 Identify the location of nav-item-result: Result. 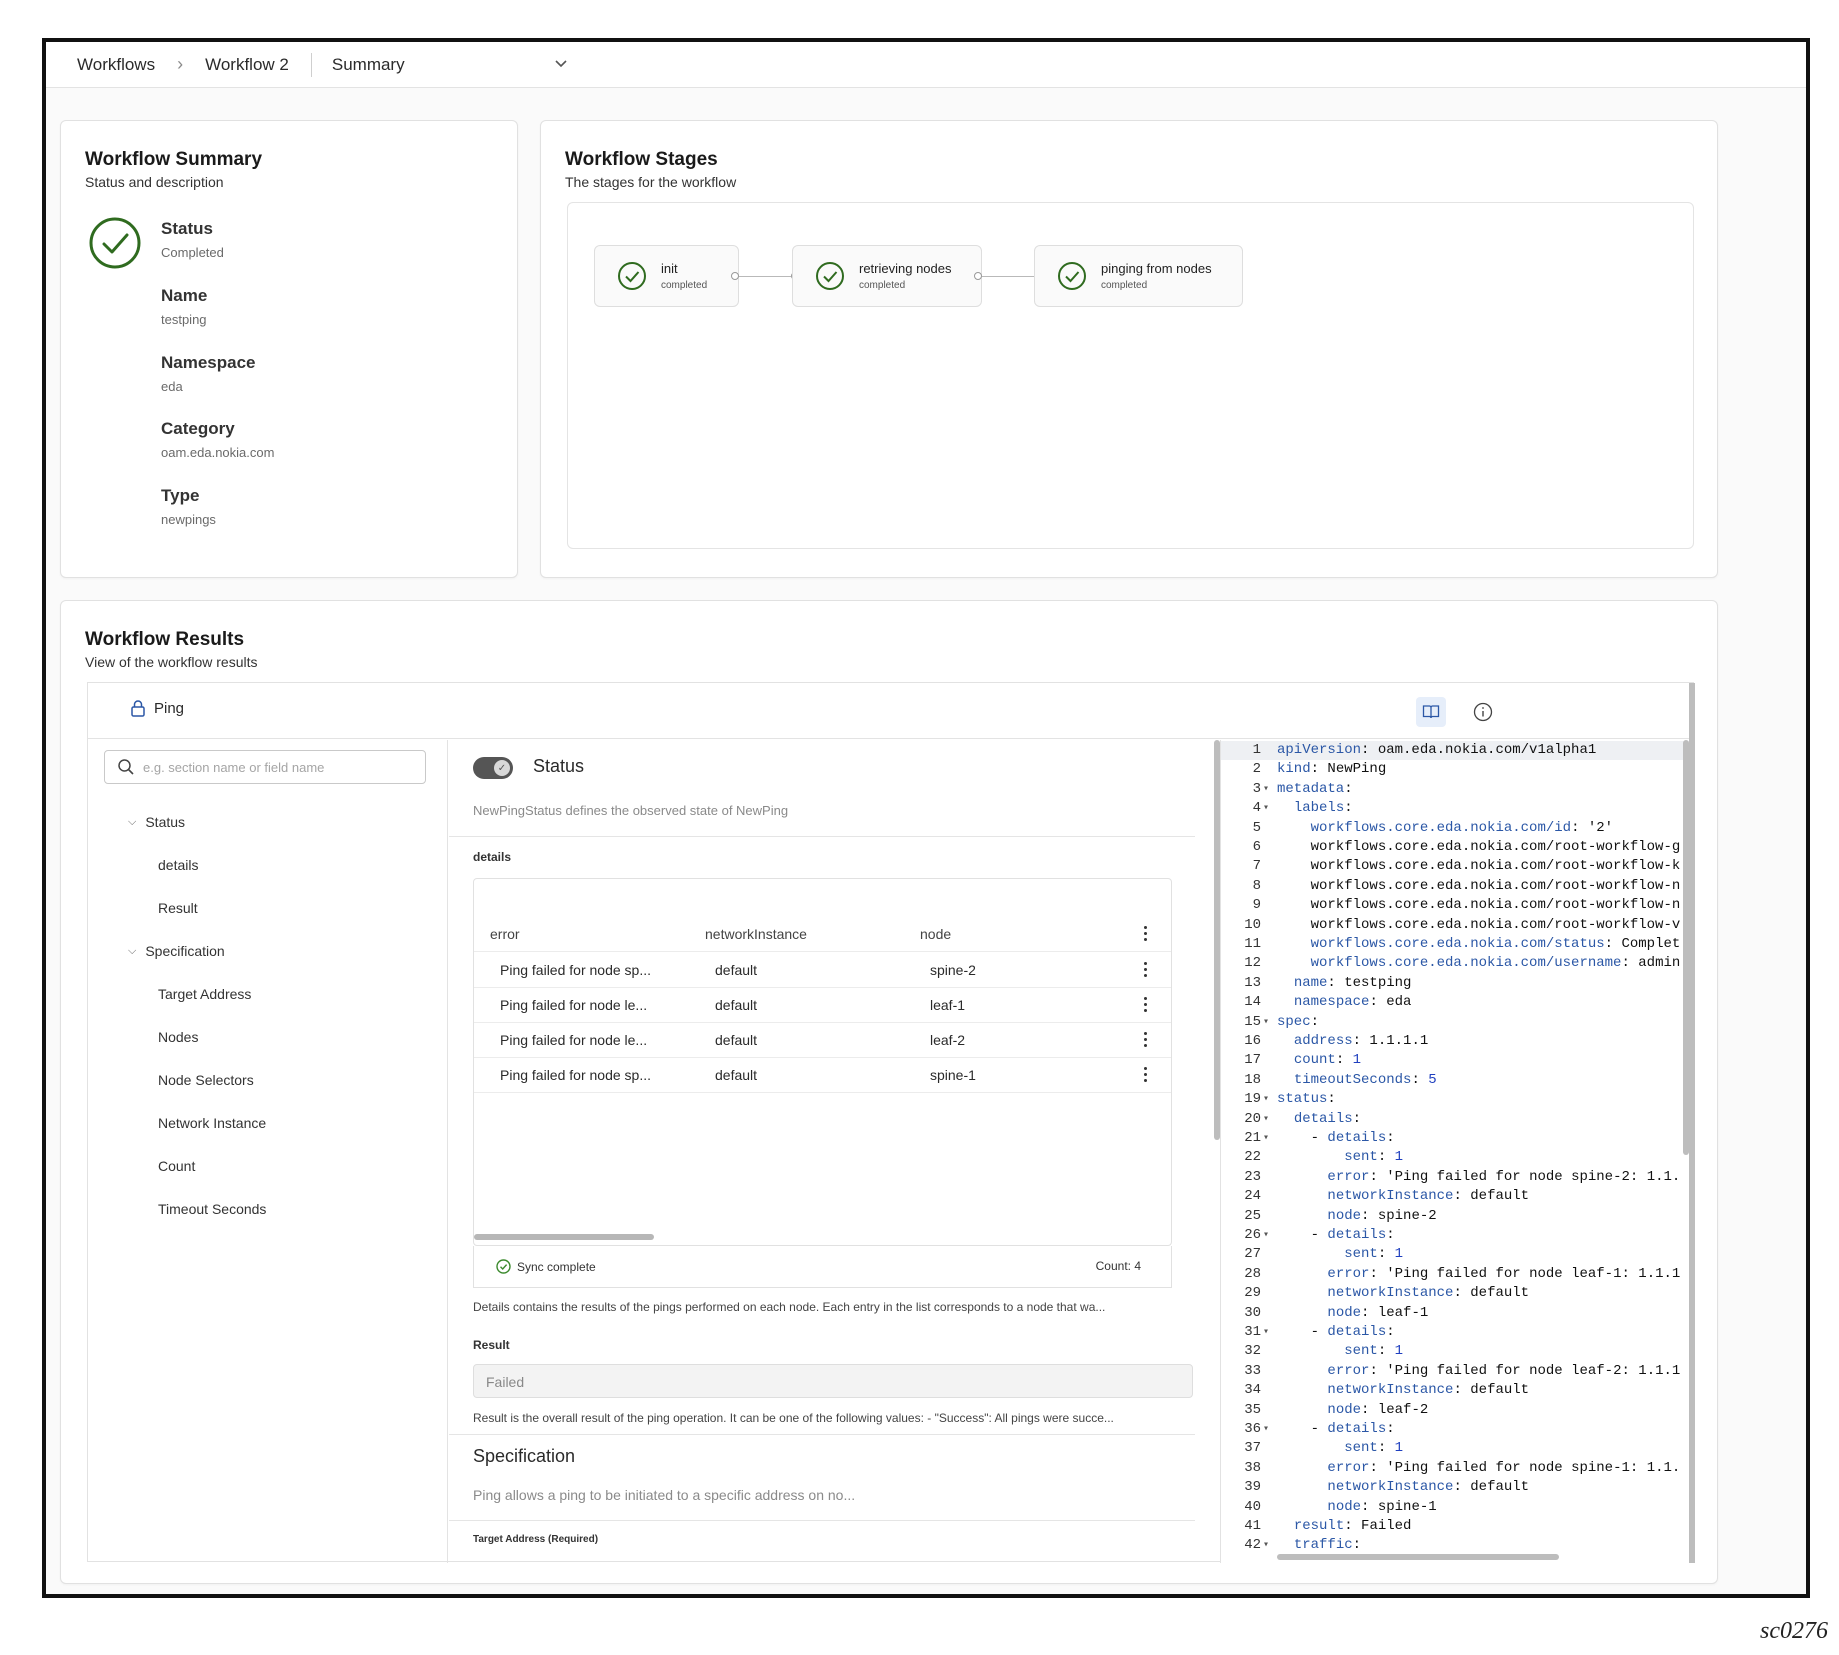
(178, 908).